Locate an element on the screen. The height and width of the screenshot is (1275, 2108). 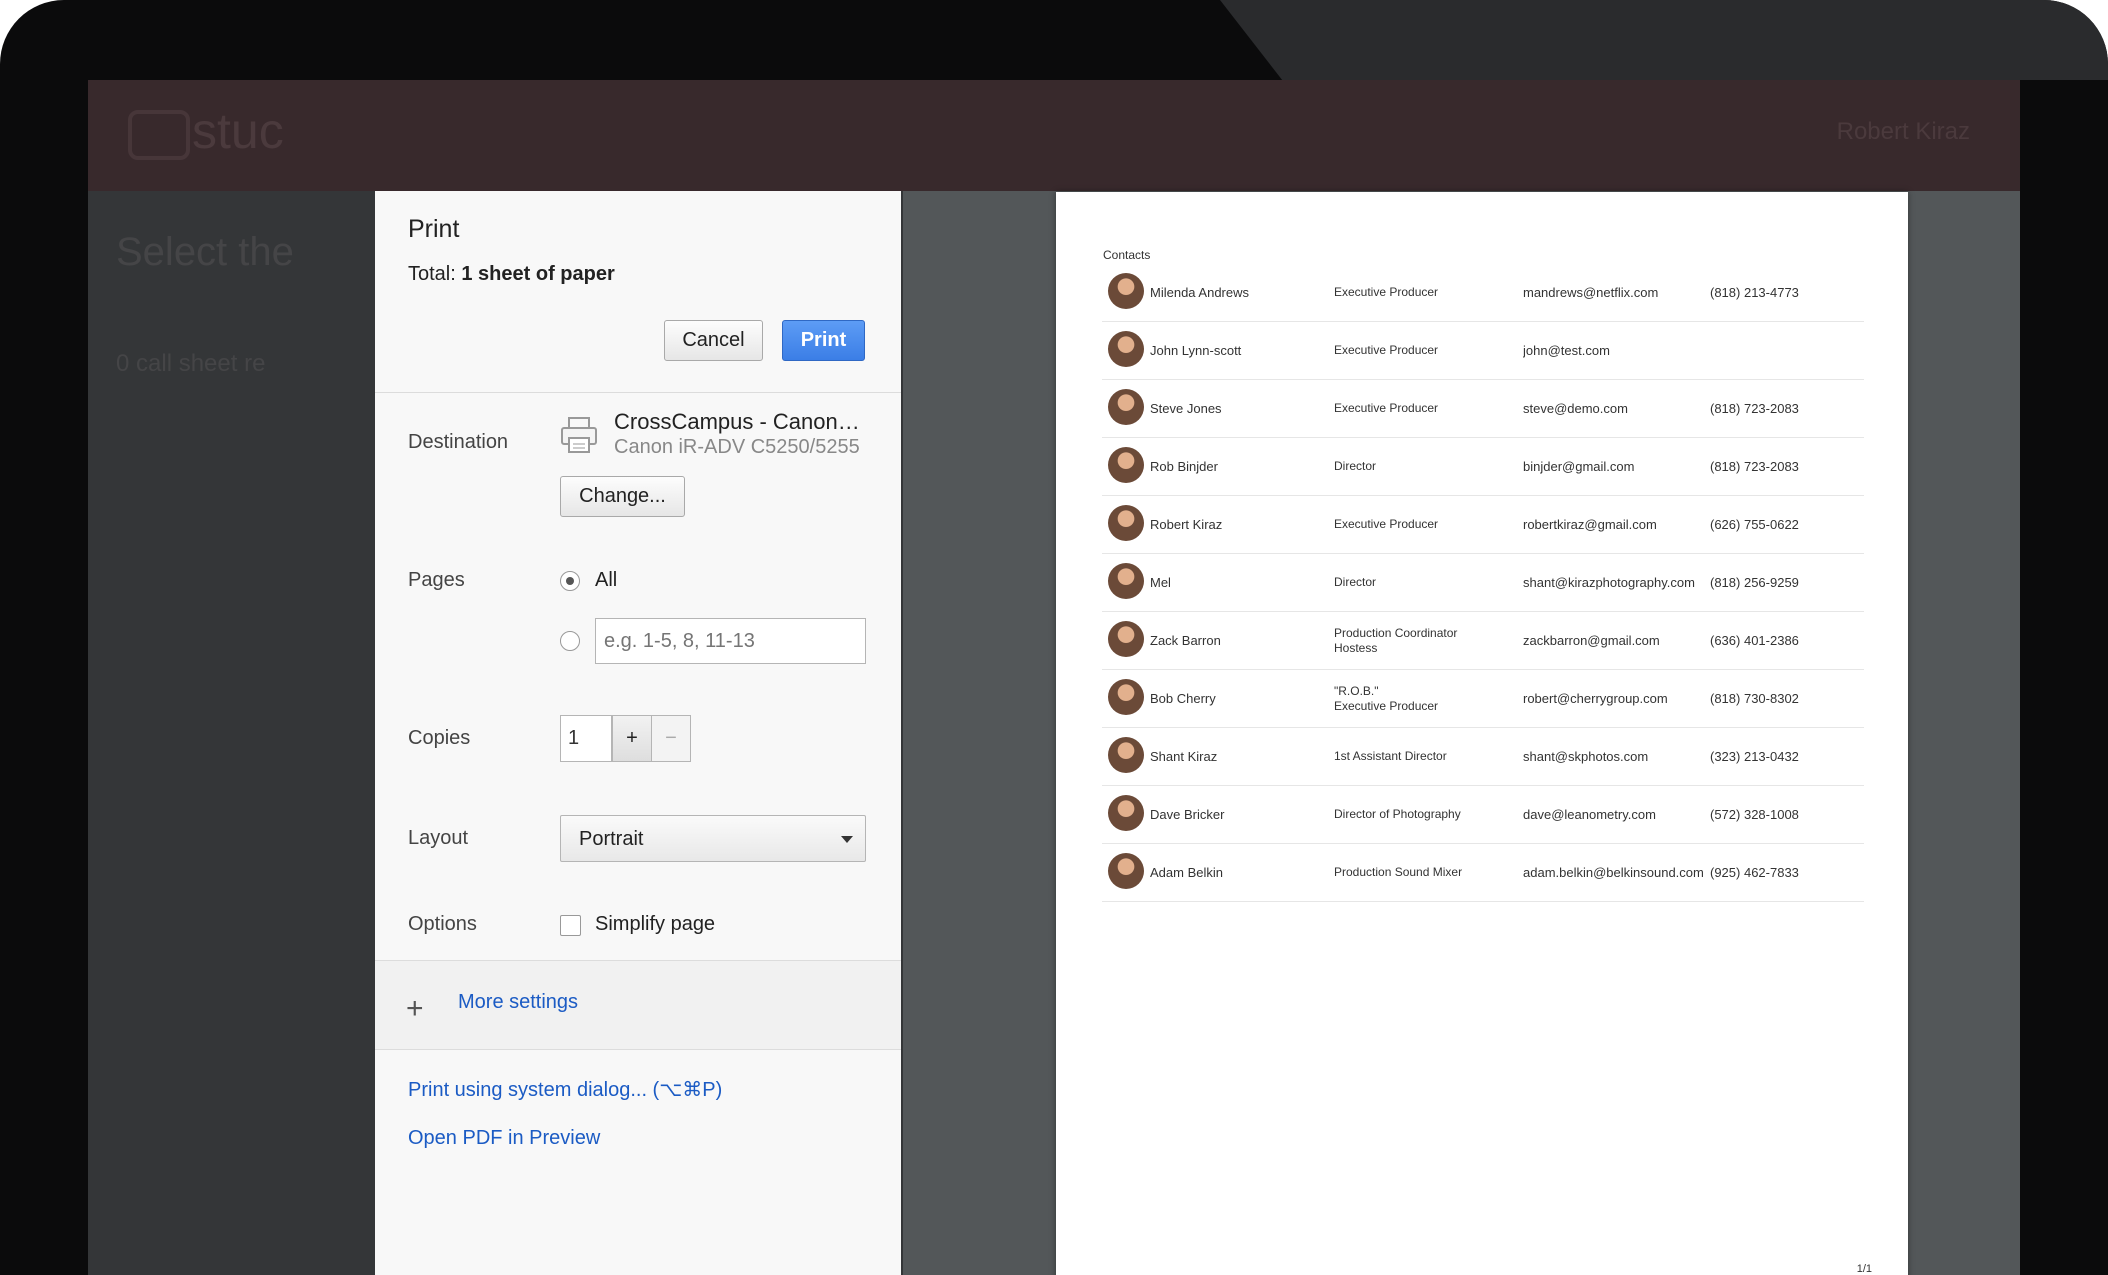
contact-phone: (818) 213-4773 is located at coordinates (1785, 292).